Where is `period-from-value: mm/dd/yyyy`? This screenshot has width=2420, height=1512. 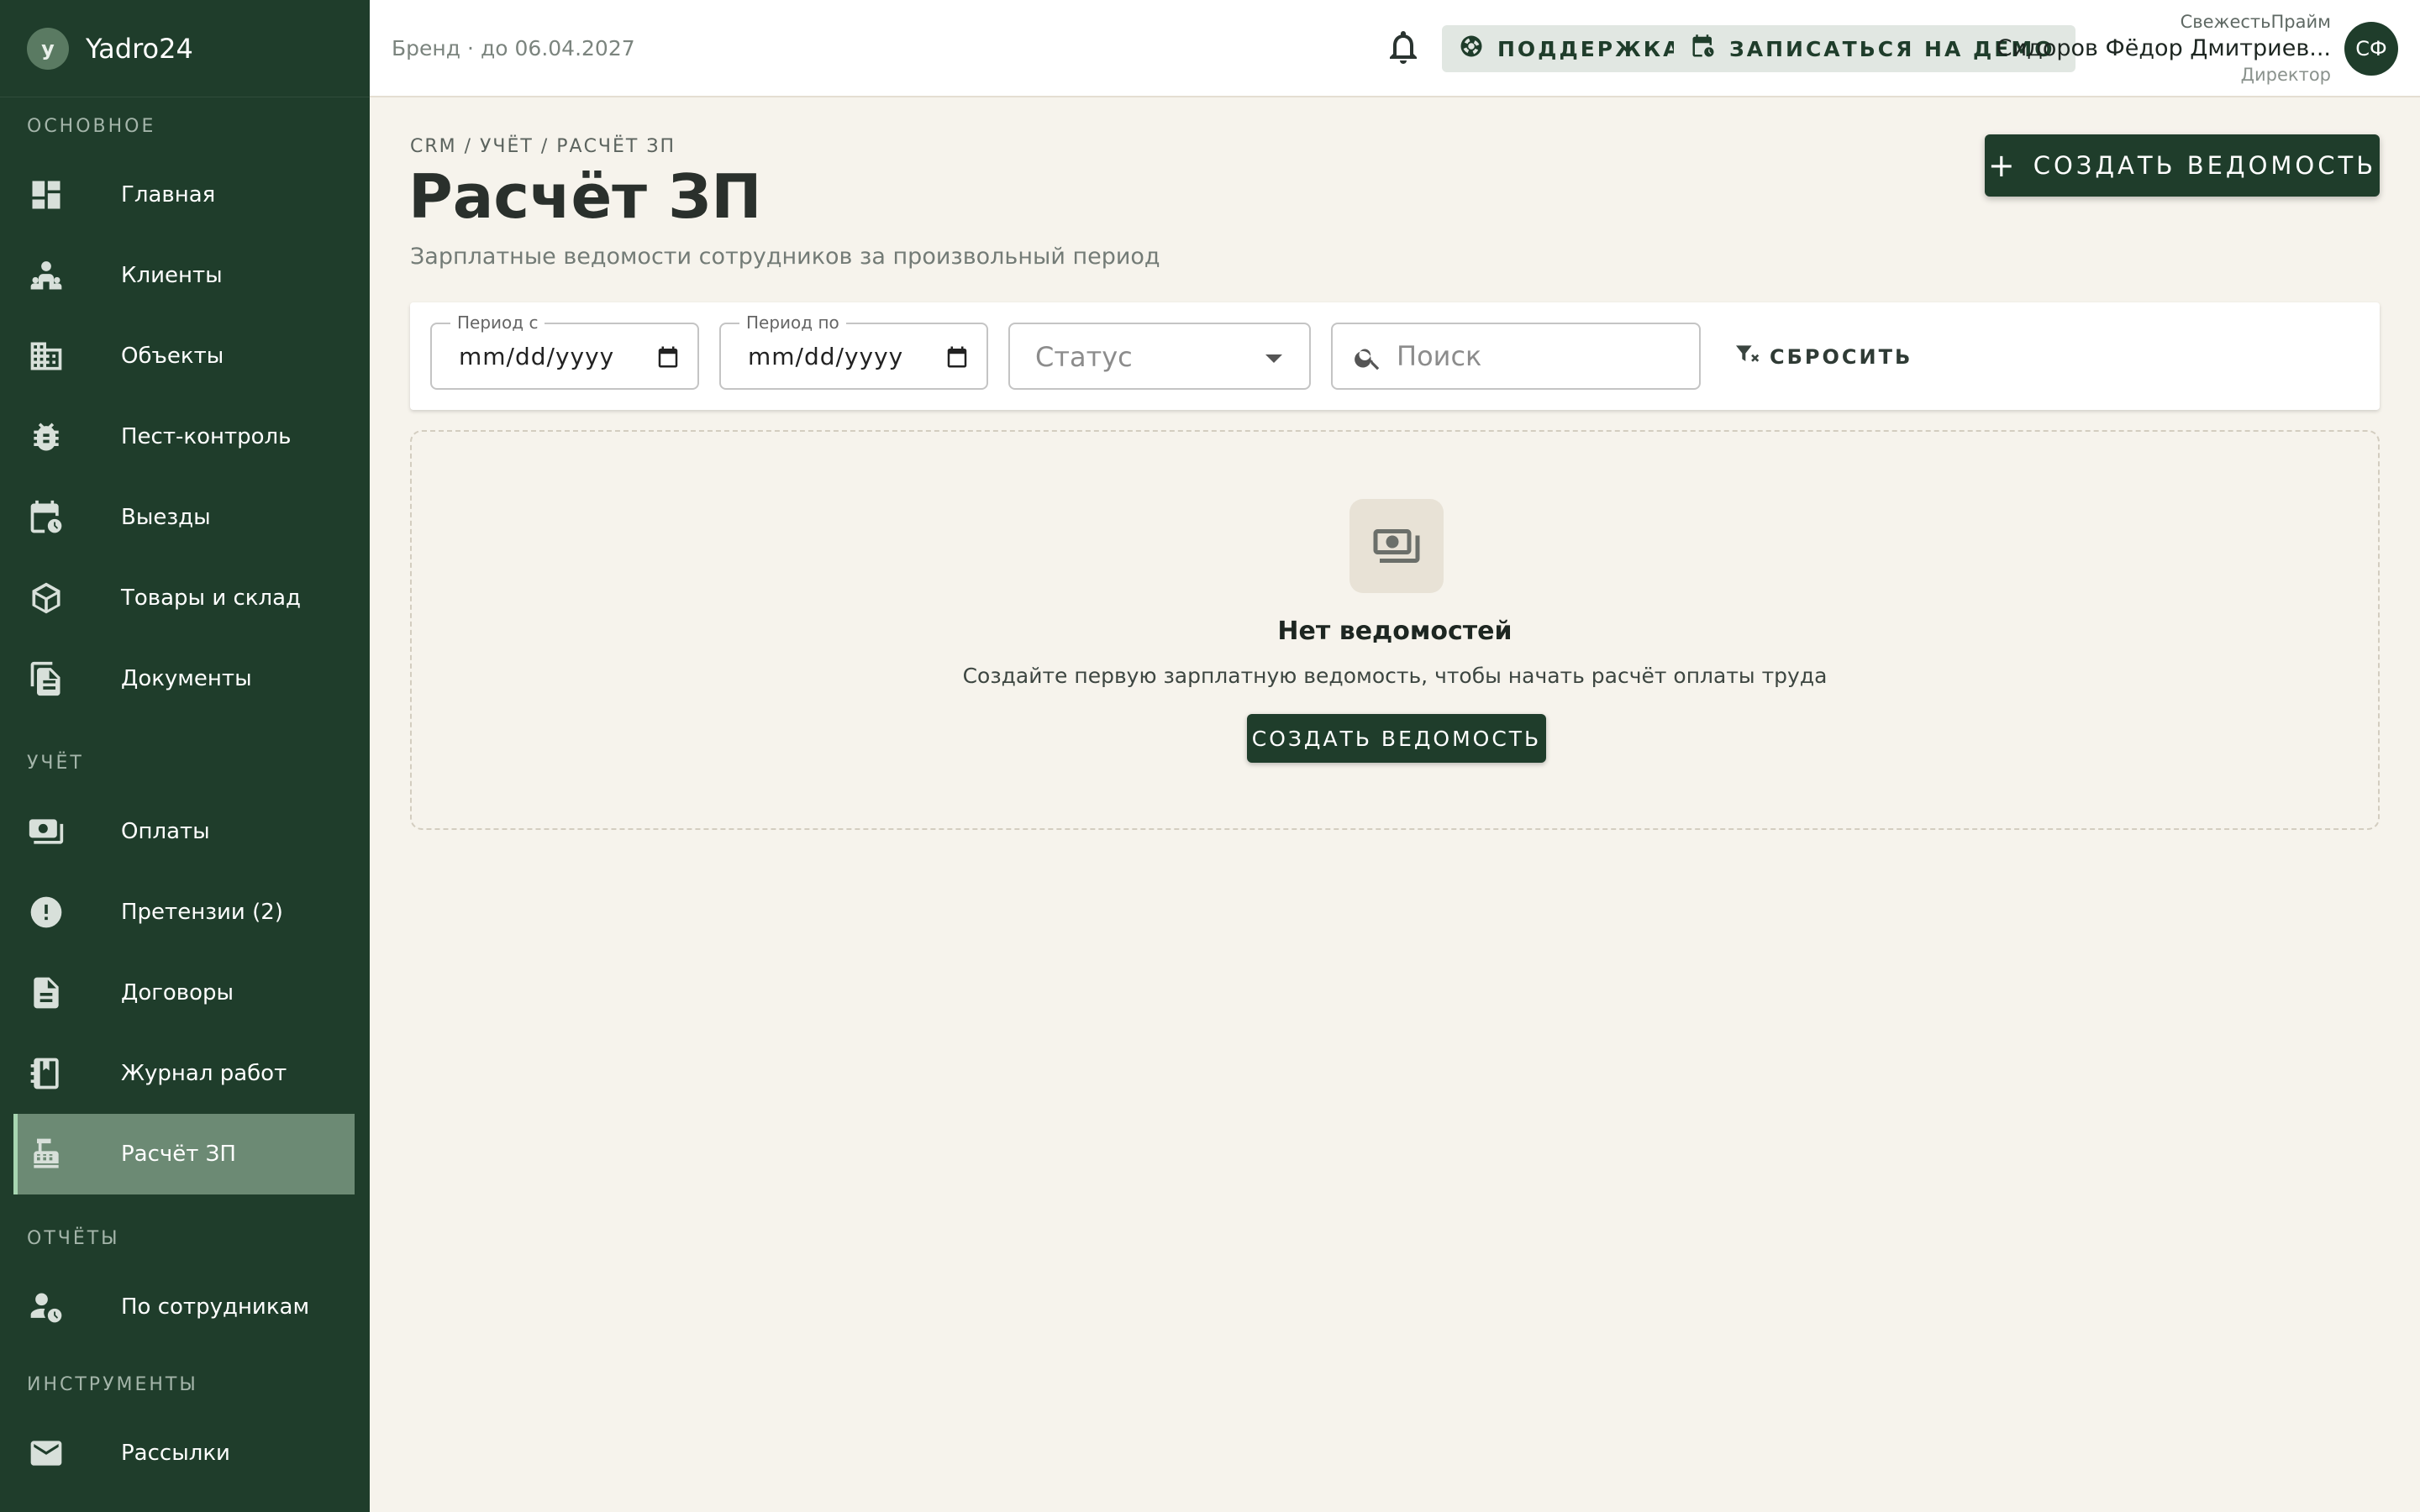 period-from-value: mm/dd/yyyy is located at coordinates (537, 356).